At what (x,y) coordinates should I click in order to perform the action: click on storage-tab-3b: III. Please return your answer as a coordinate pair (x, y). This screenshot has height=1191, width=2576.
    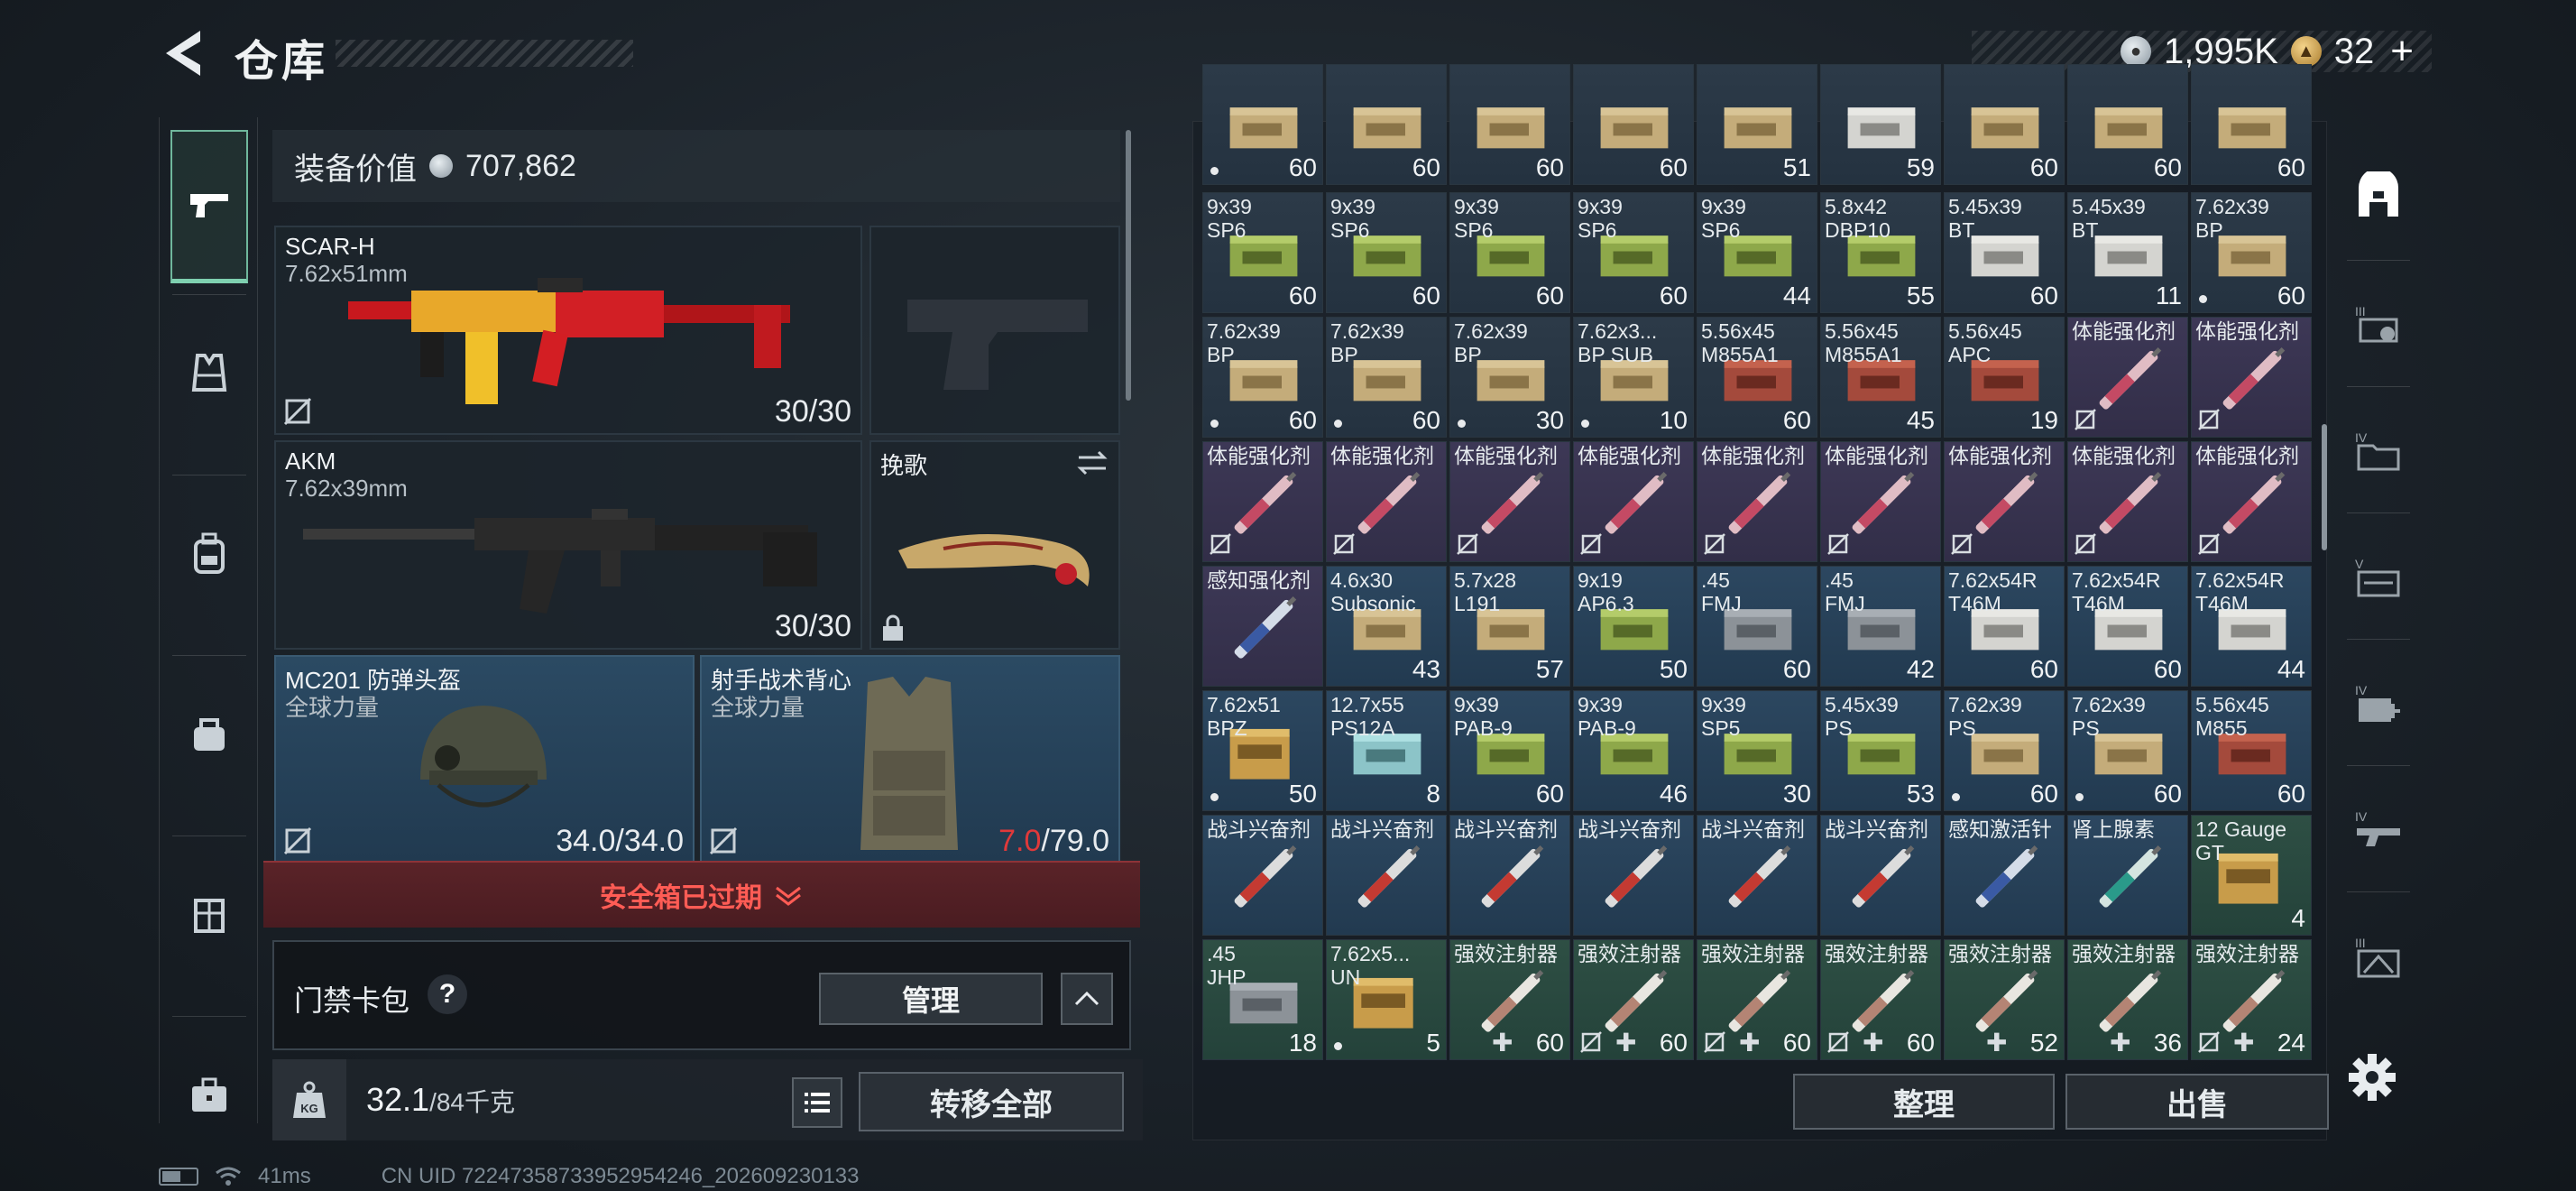
    Looking at the image, I should click on (2378, 956).